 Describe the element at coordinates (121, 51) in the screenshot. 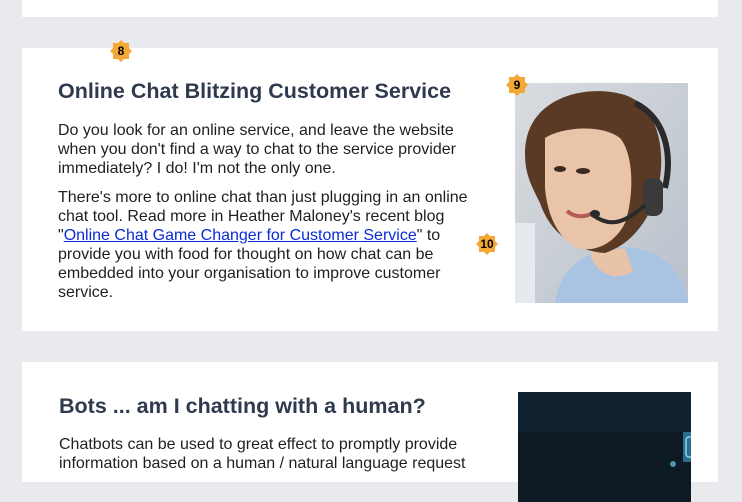

I see `annotation-badge-8: 8` at that location.